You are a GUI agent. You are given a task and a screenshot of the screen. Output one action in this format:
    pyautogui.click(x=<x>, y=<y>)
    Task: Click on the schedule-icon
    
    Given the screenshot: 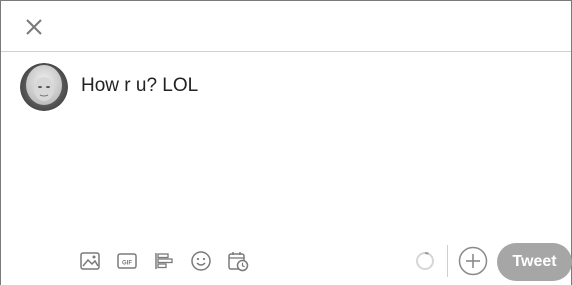 What is the action you would take?
    pyautogui.click(x=238, y=261)
    